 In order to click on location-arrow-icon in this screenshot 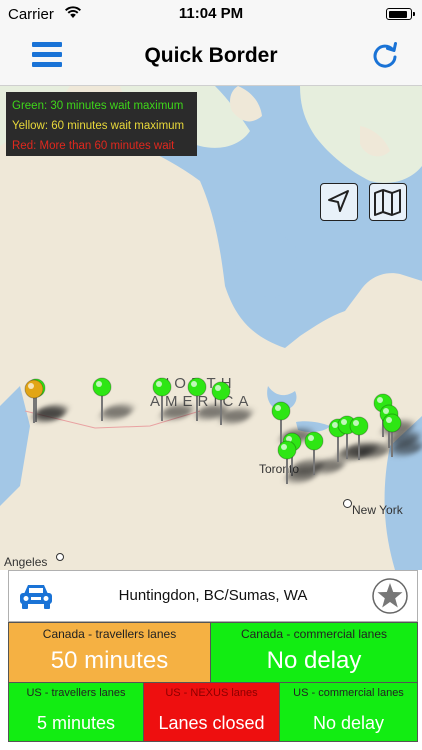, I will do `click(338, 201)`.